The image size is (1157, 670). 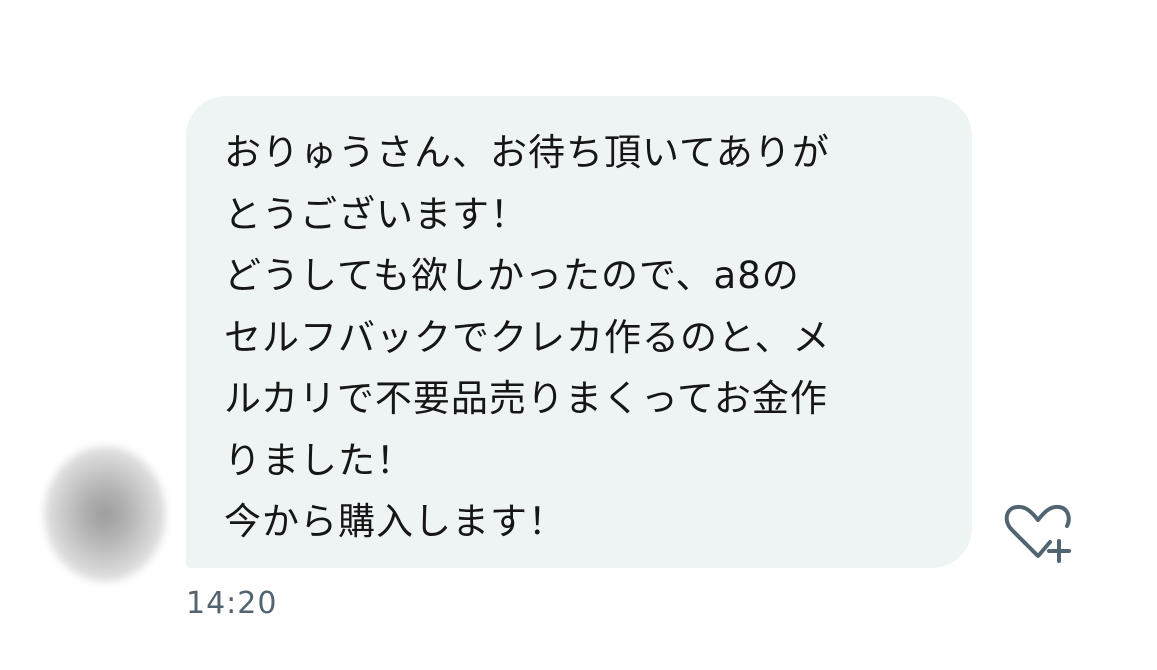 I want to click on add-reaction-button, so click(x=1038, y=535).